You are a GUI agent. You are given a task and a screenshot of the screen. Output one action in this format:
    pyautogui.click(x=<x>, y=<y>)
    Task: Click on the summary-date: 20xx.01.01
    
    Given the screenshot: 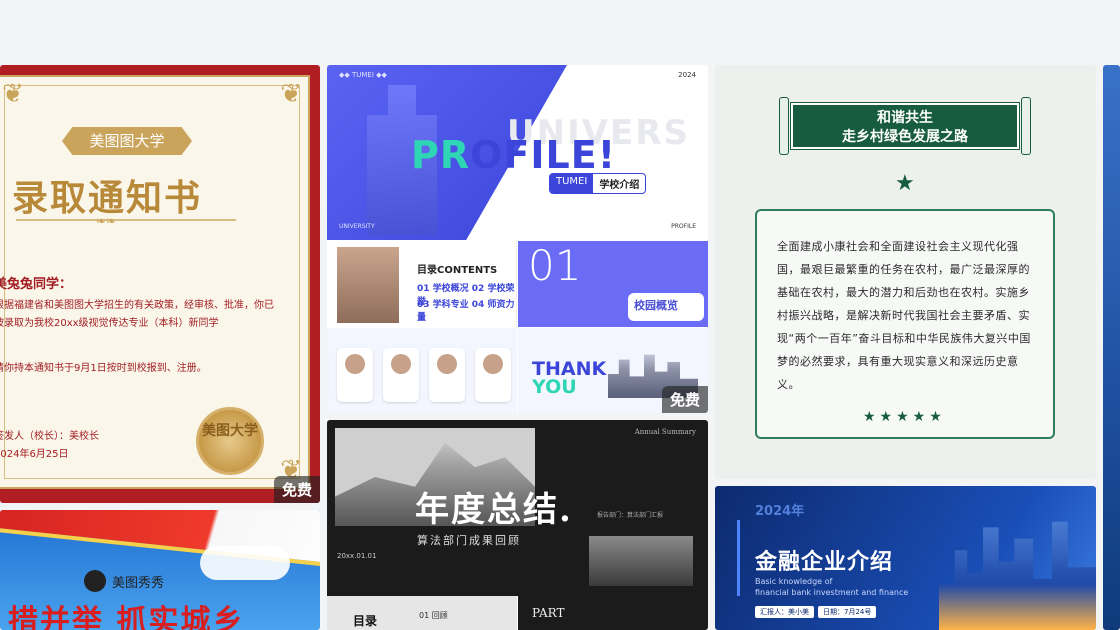 What is the action you would take?
    pyautogui.click(x=357, y=556)
    